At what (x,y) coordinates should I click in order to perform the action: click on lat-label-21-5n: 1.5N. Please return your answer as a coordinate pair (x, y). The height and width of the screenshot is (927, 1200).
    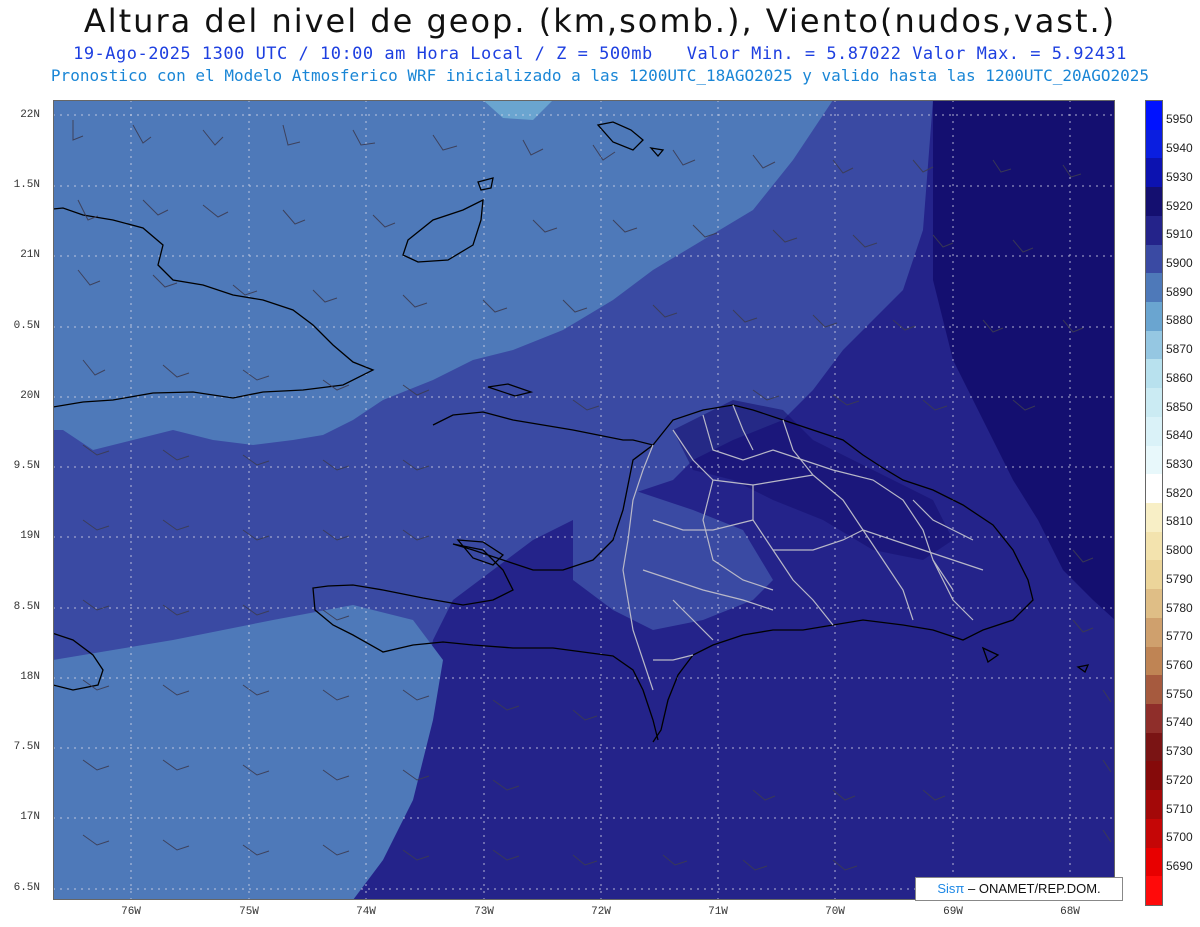
    Looking at the image, I should click on (26, 185).